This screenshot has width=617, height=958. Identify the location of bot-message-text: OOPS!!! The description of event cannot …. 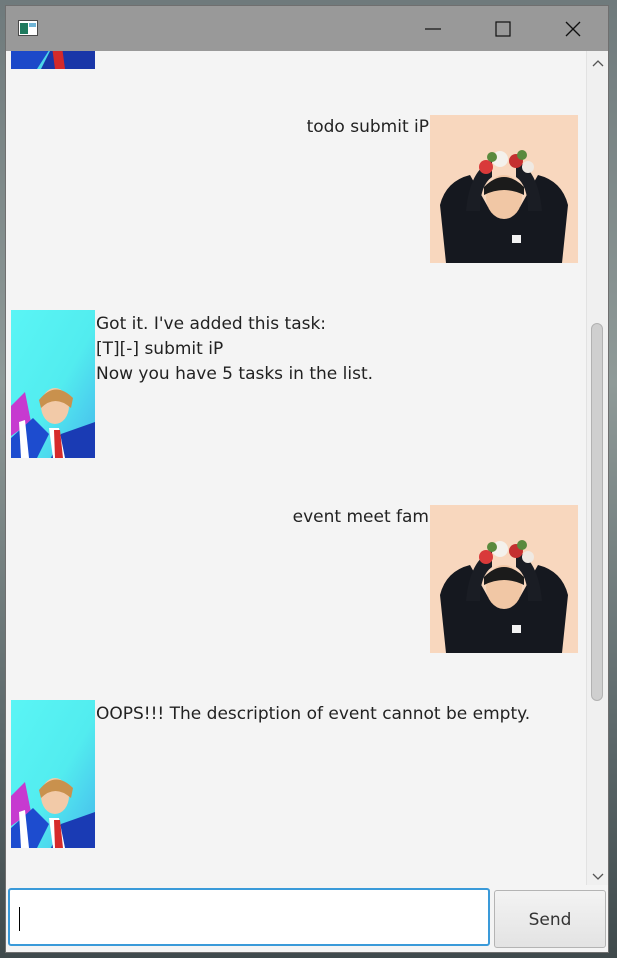
(313, 714).